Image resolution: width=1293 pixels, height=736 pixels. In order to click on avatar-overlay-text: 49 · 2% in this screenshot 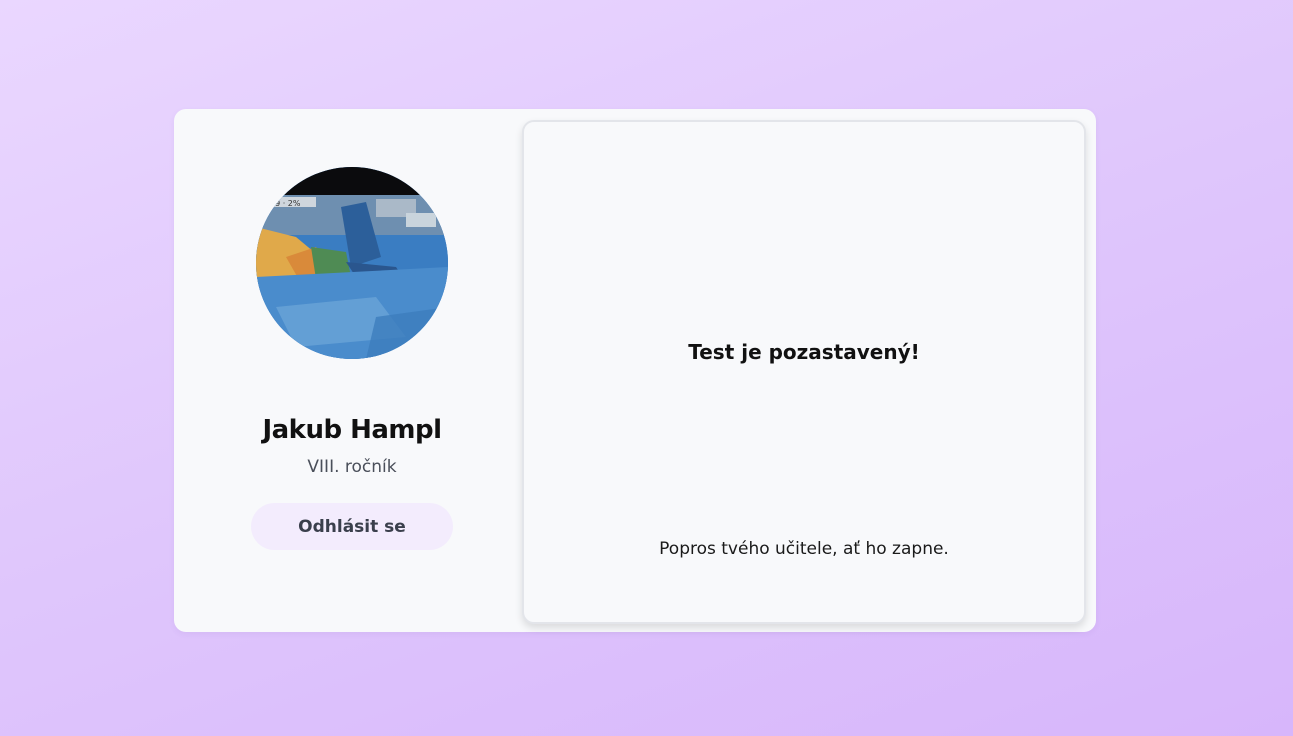, I will do `click(285, 203)`.